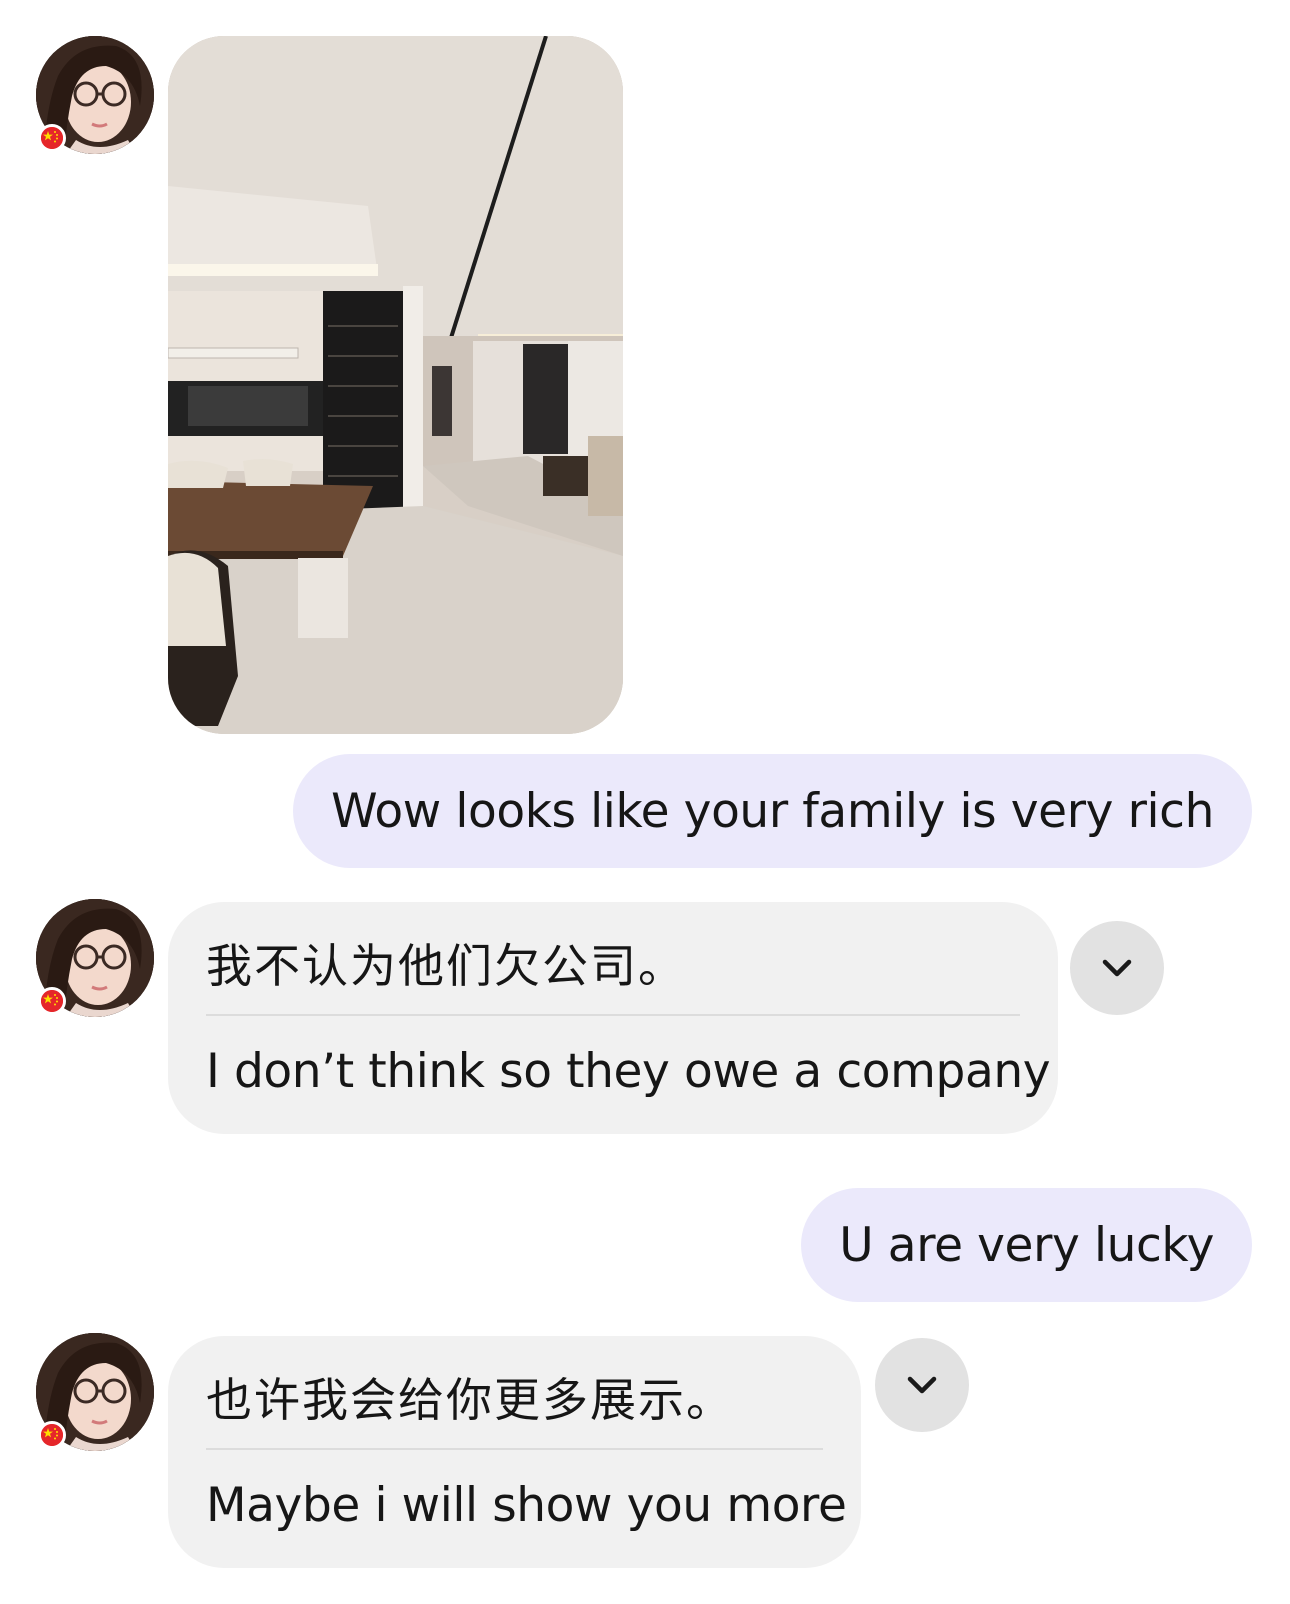  What do you see at coordinates (470, 1400) in the screenshot?
I see `original-text: 也许我会给你更多展示。` at bounding box center [470, 1400].